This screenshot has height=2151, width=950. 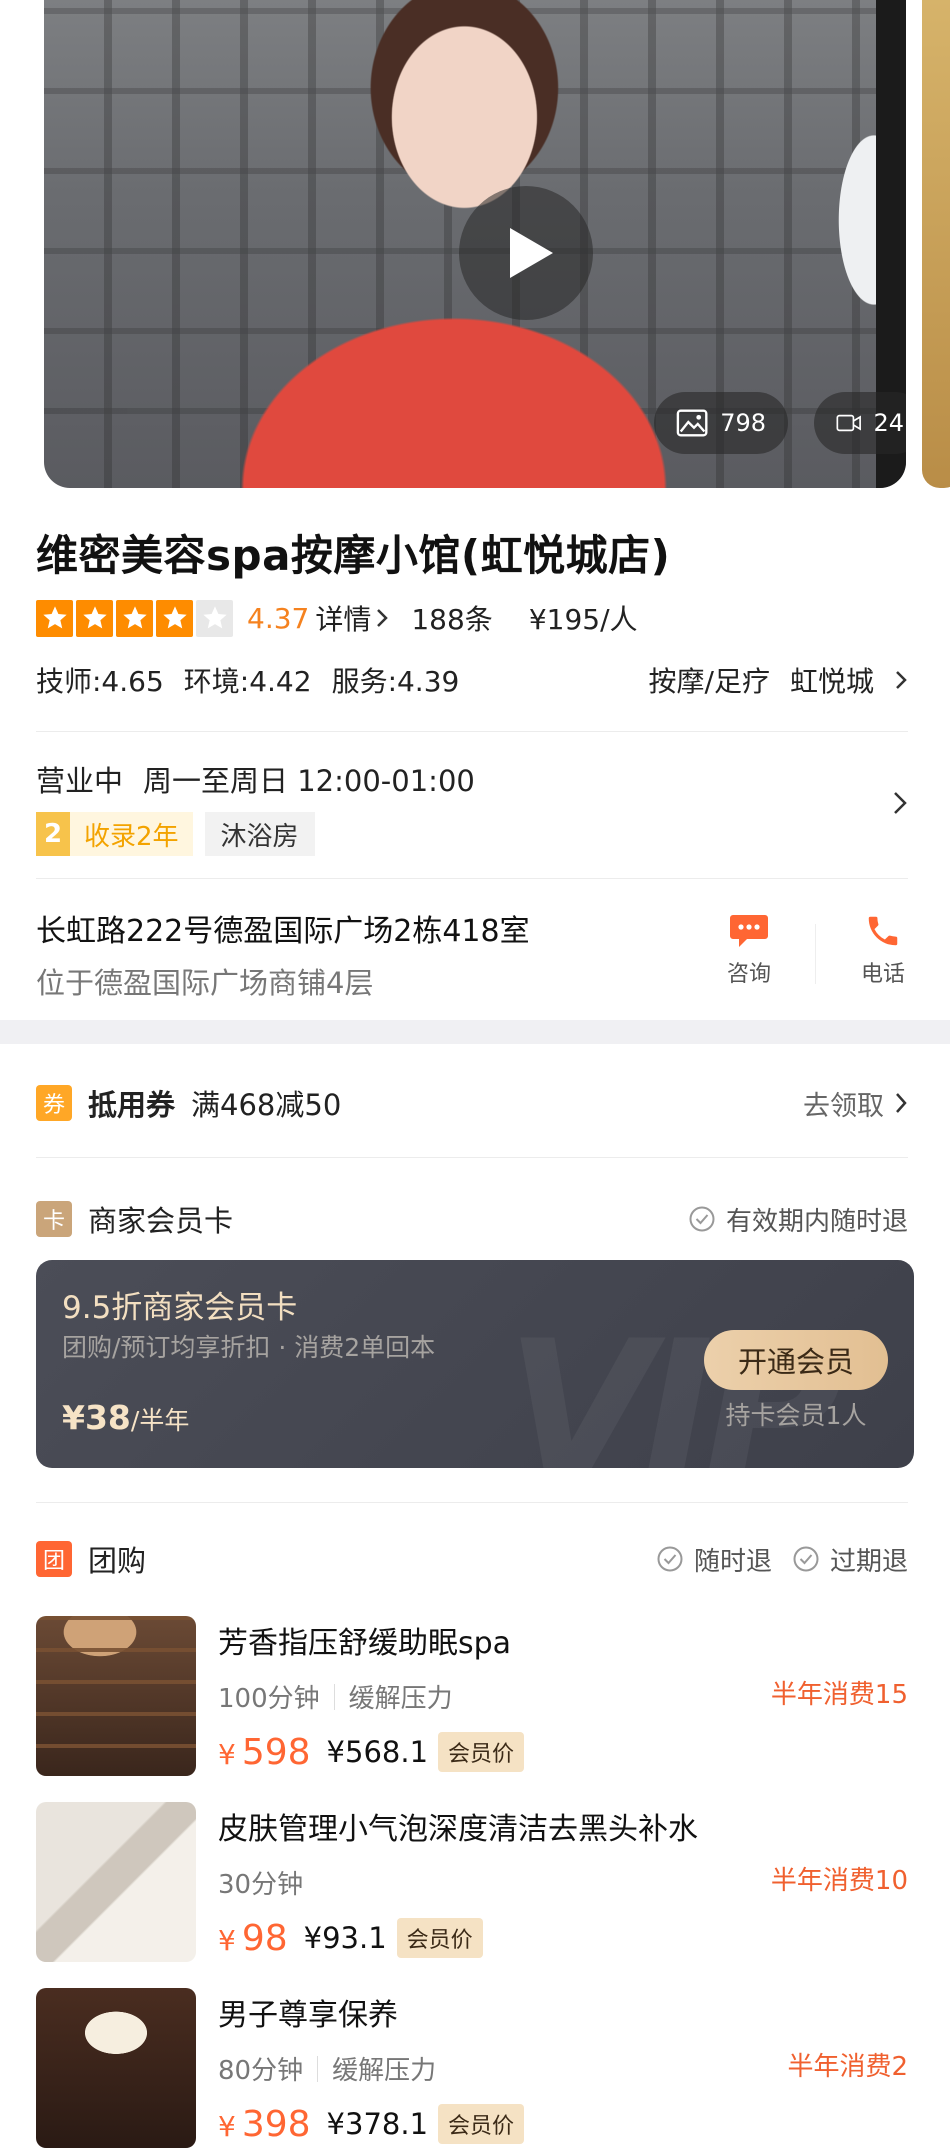 What do you see at coordinates (472, 2068) in the screenshot?
I see `deal-item: 男子尊享保养 80分钟 缓解压力 半年消费2 ¥398 ¥378.1 会员价` at bounding box center [472, 2068].